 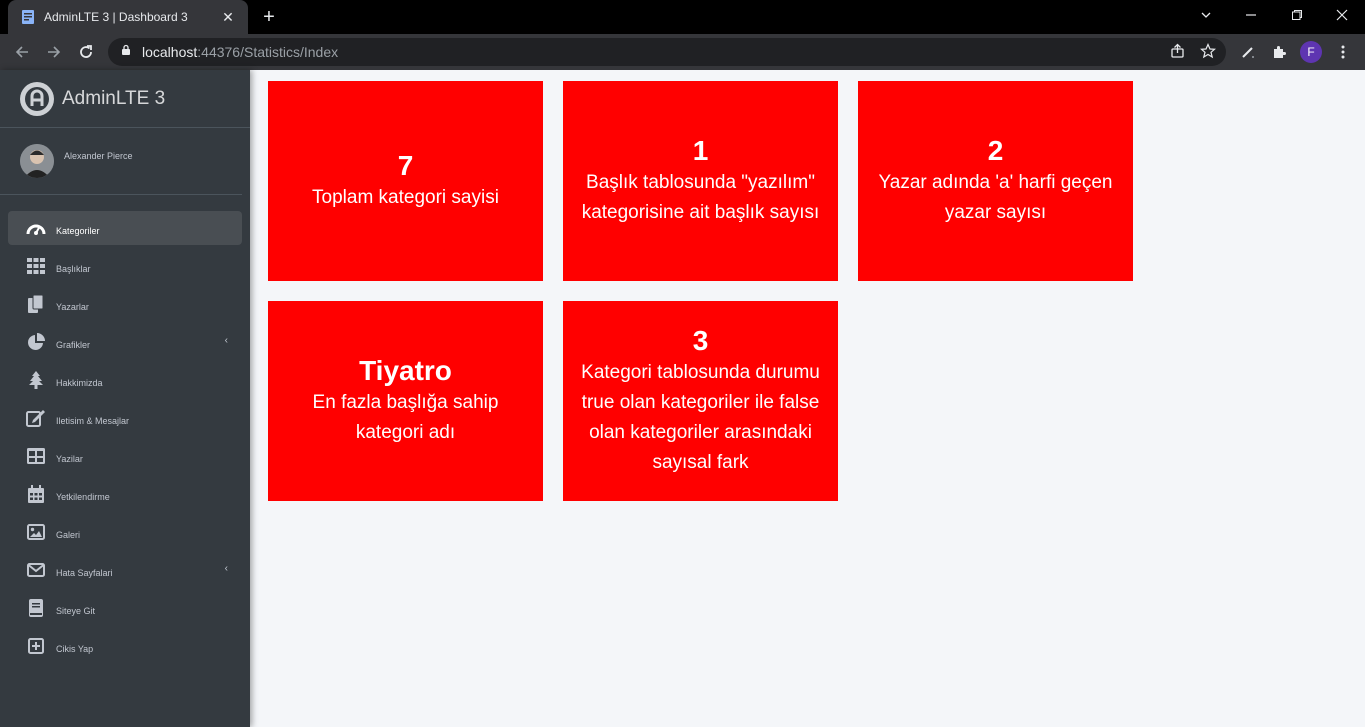 I want to click on sidebar-item-grafikler: Grafikler ‹, so click(x=125, y=342).